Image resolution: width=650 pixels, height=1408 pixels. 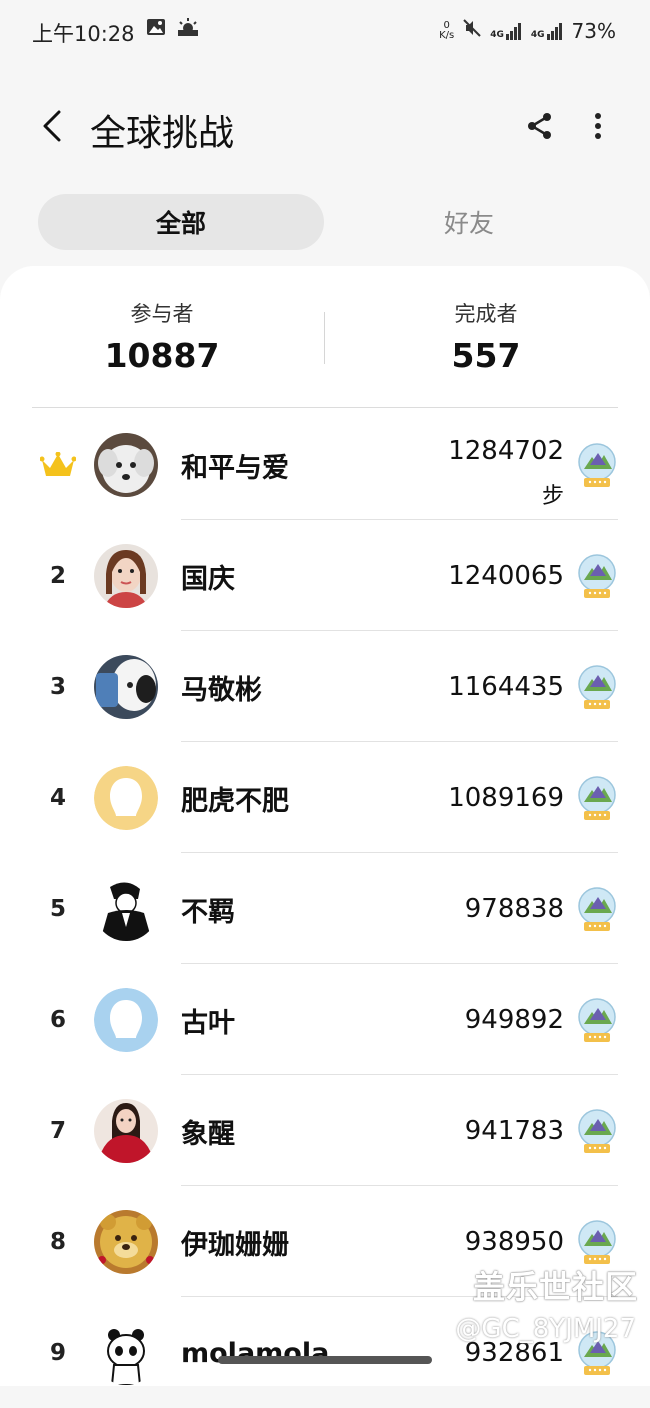 I want to click on rank-number: 7, so click(x=57, y=1131).